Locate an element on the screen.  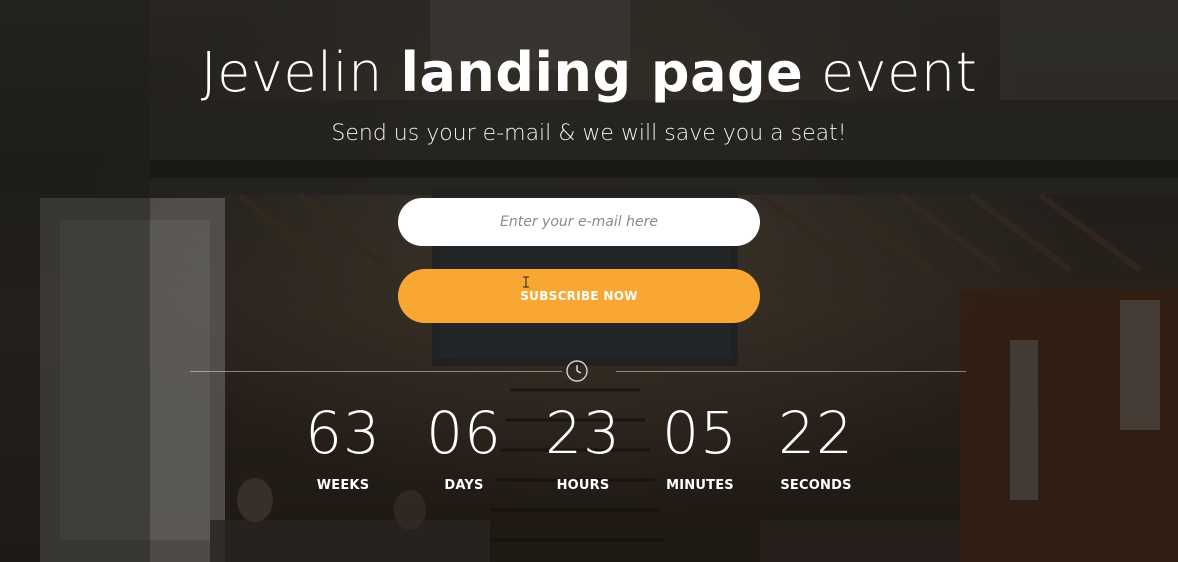
weeks-value: 63 is located at coordinates (343, 433).